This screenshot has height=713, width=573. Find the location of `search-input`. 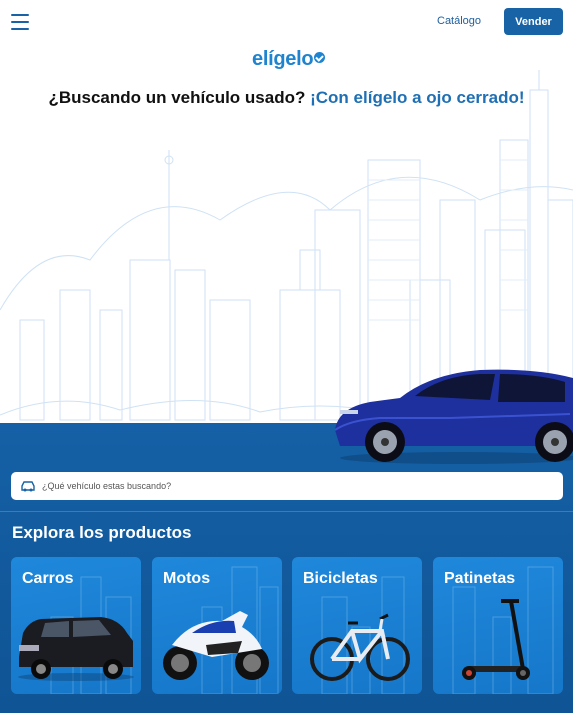

search-input is located at coordinates (292, 486).